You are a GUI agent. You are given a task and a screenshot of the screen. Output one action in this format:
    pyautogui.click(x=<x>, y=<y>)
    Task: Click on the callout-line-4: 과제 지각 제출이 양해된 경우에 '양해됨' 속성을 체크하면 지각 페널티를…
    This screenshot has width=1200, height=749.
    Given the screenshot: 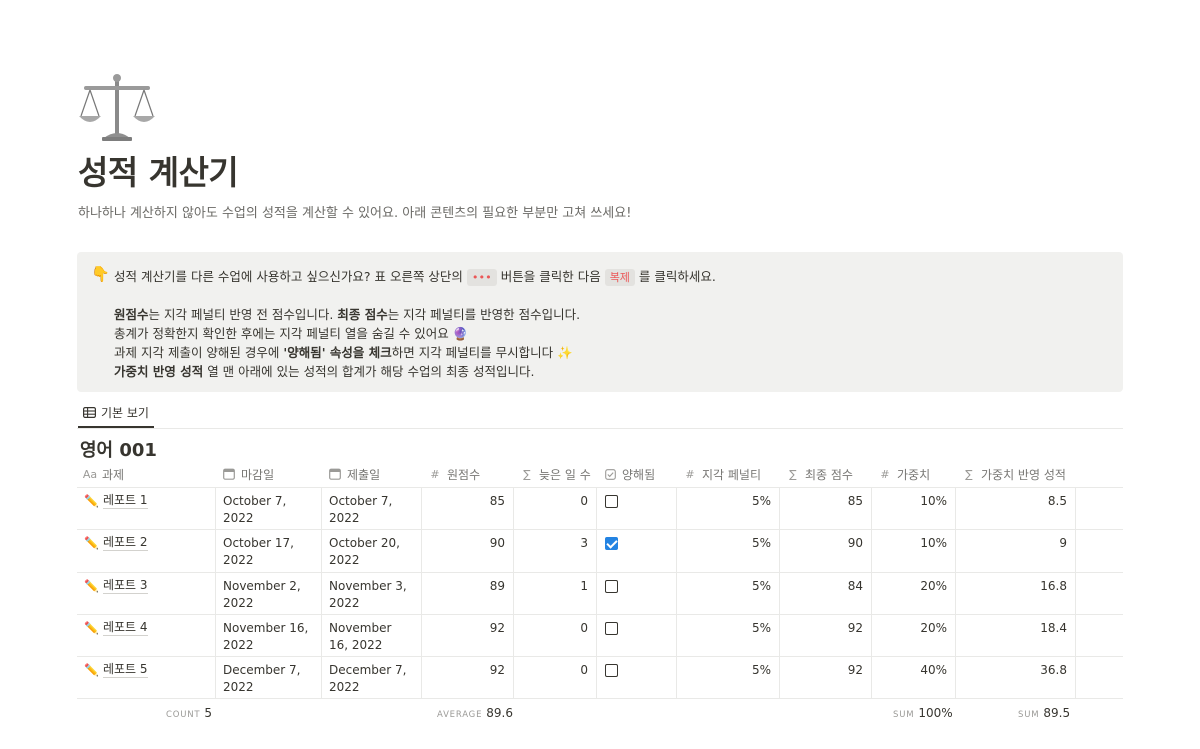 What is the action you would take?
    pyautogui.click(x=343, y=351)
    